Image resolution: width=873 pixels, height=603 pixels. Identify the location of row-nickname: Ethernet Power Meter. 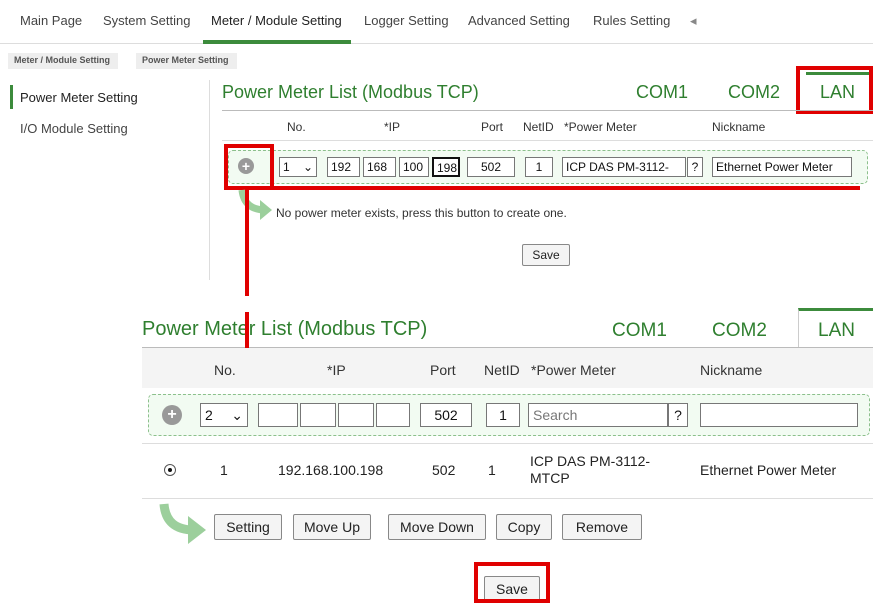
(768, 470).